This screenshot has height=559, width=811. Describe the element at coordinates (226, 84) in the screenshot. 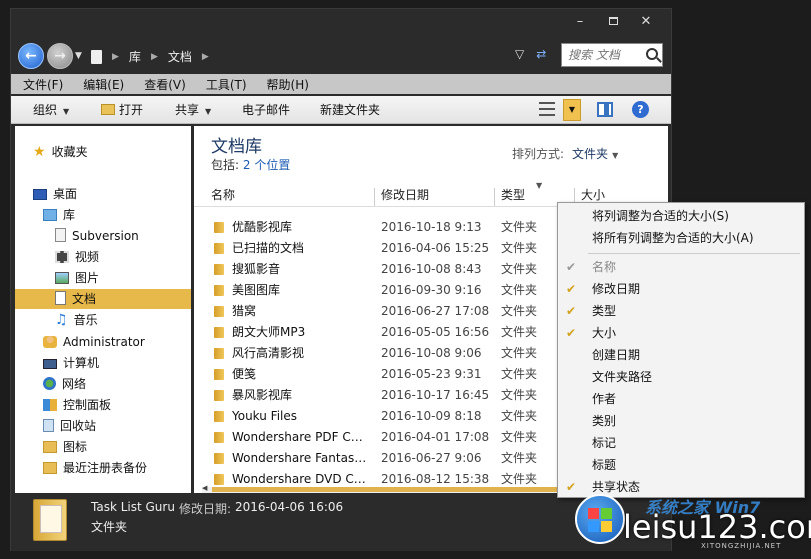

I see `menu-tools: 工具(T)` at that location.